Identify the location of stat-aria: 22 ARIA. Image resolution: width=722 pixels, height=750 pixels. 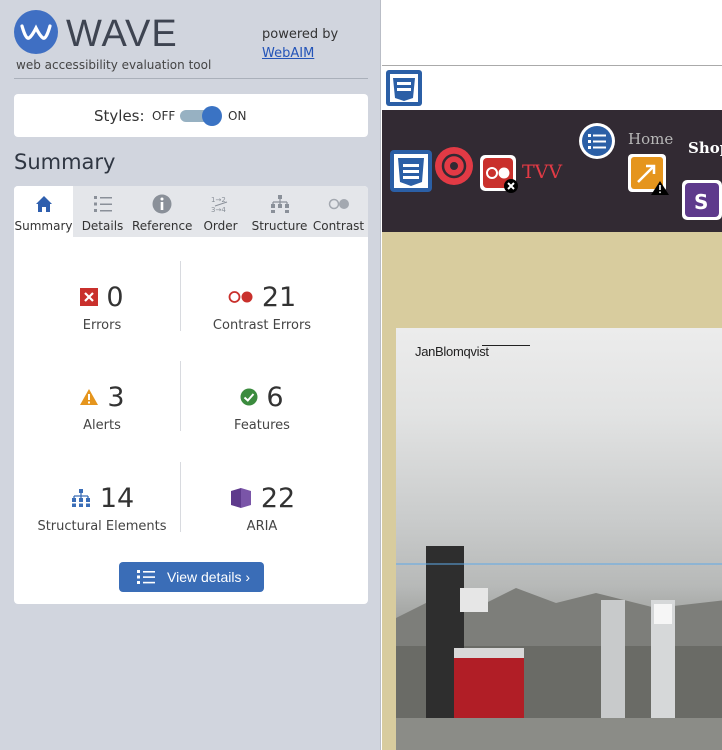
(262, 507).